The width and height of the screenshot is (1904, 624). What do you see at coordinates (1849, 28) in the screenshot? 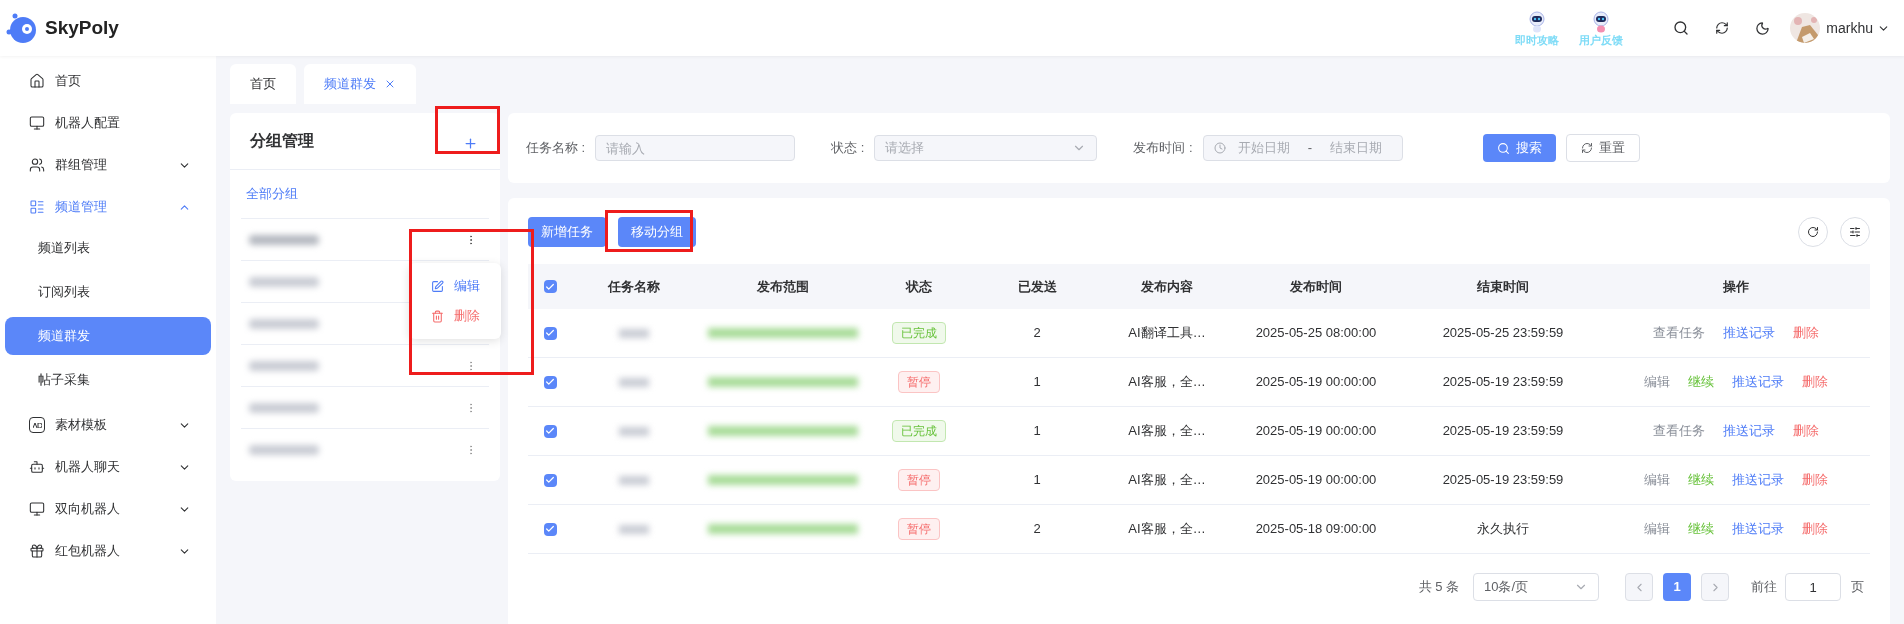
I see `user-name: markhu` at bounding box center [1849, 28].